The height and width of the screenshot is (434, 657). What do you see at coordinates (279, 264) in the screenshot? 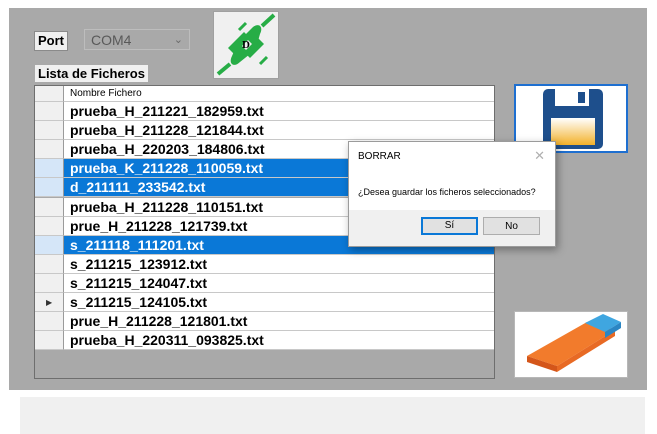
I see `file-name-cell: s_211215_123912.txt` at bounding box center [279, 264].